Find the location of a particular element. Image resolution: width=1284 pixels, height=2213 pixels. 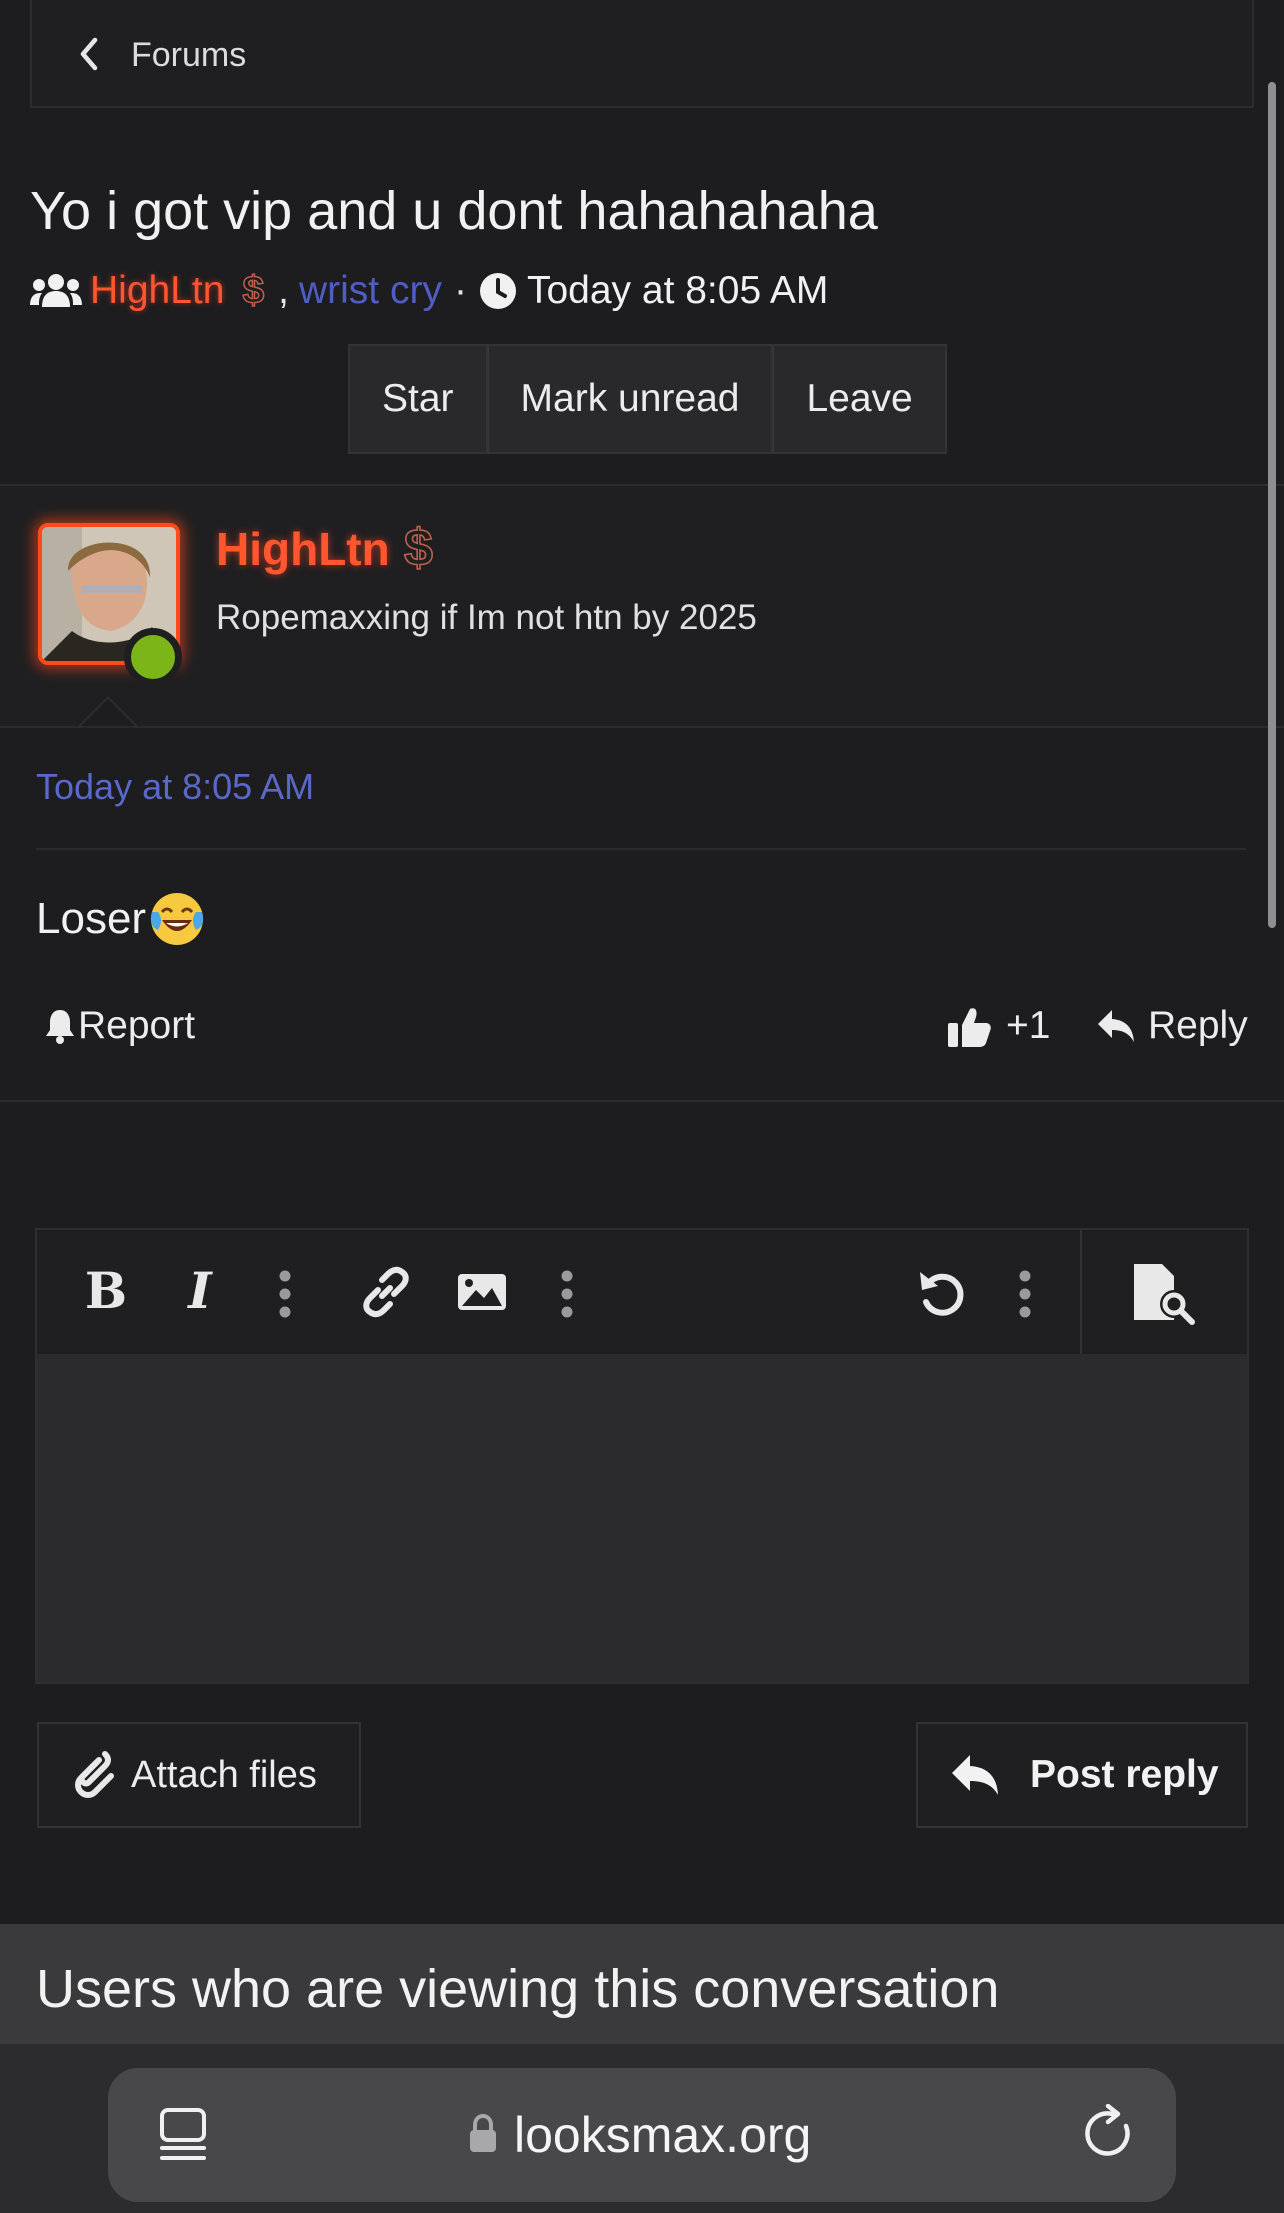

reply-button: Reply is located at coordinates (1172, 1026).